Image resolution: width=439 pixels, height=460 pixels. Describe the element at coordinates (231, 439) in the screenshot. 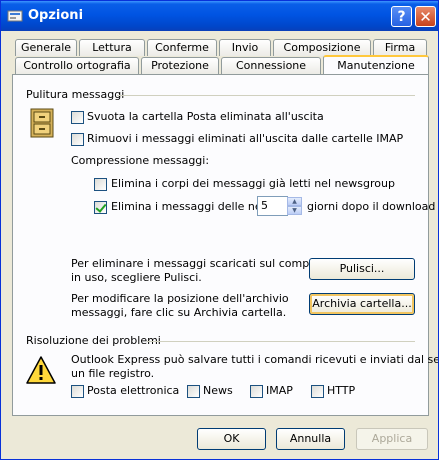

I see `ok-button: OK` at that location.